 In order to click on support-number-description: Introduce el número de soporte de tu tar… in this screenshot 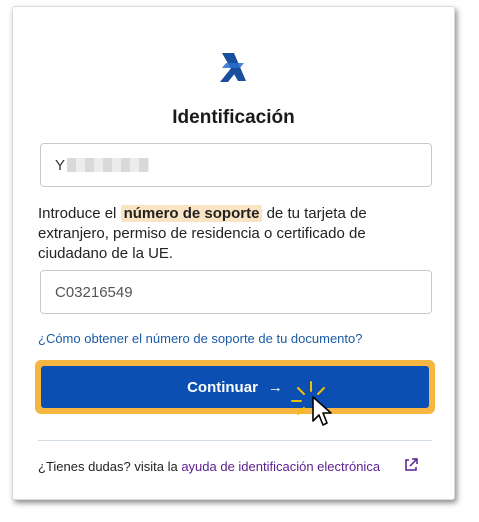, I will do `click(235, 234)`.